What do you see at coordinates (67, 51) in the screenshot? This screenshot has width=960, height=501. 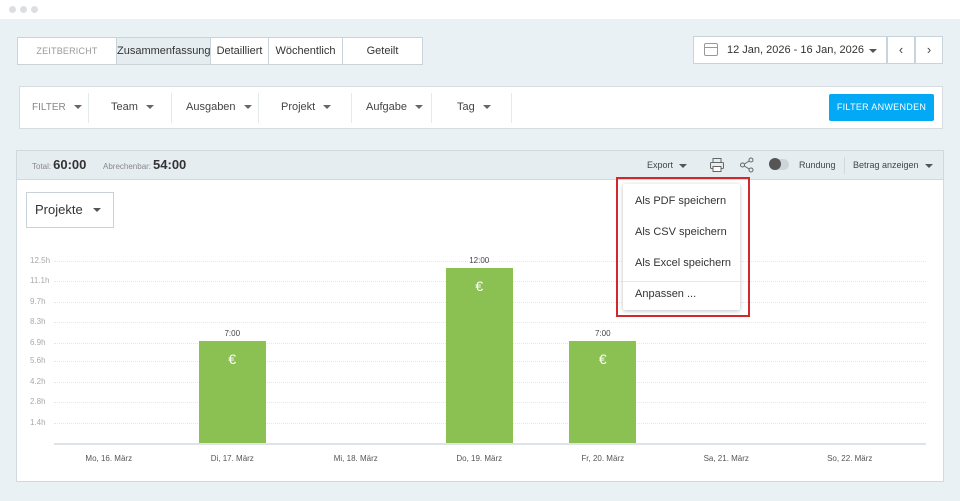 I see `tab-label-zeitbericht: ZEITBERICHT` at bounding box center [67, 51].